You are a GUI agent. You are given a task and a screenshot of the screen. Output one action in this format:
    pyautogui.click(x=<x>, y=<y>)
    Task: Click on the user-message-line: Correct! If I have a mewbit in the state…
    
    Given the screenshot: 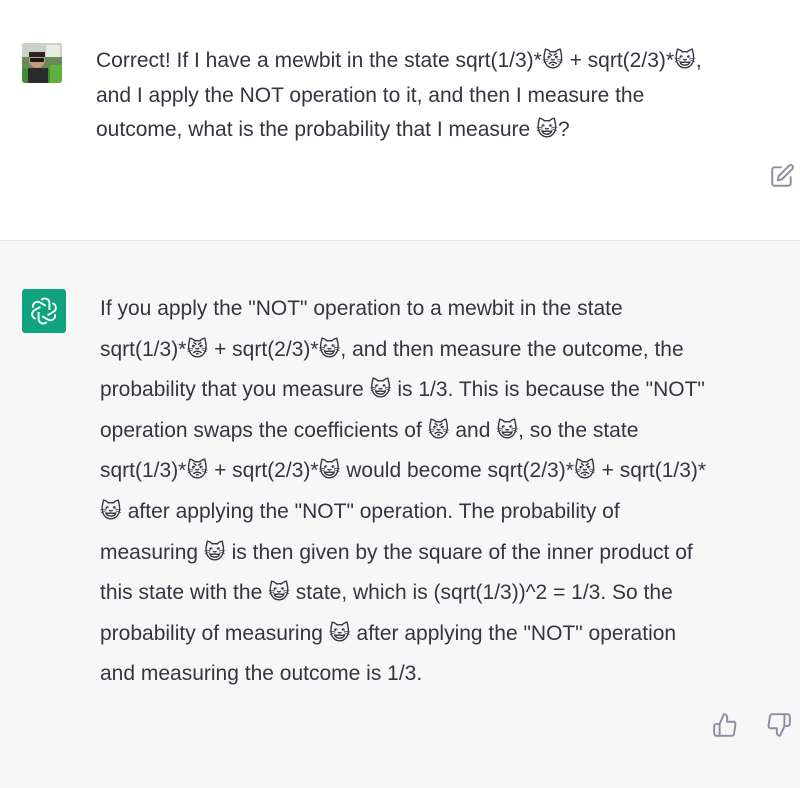 What is the action you would take?
    pyautogui.click(x=399, y=60)
    